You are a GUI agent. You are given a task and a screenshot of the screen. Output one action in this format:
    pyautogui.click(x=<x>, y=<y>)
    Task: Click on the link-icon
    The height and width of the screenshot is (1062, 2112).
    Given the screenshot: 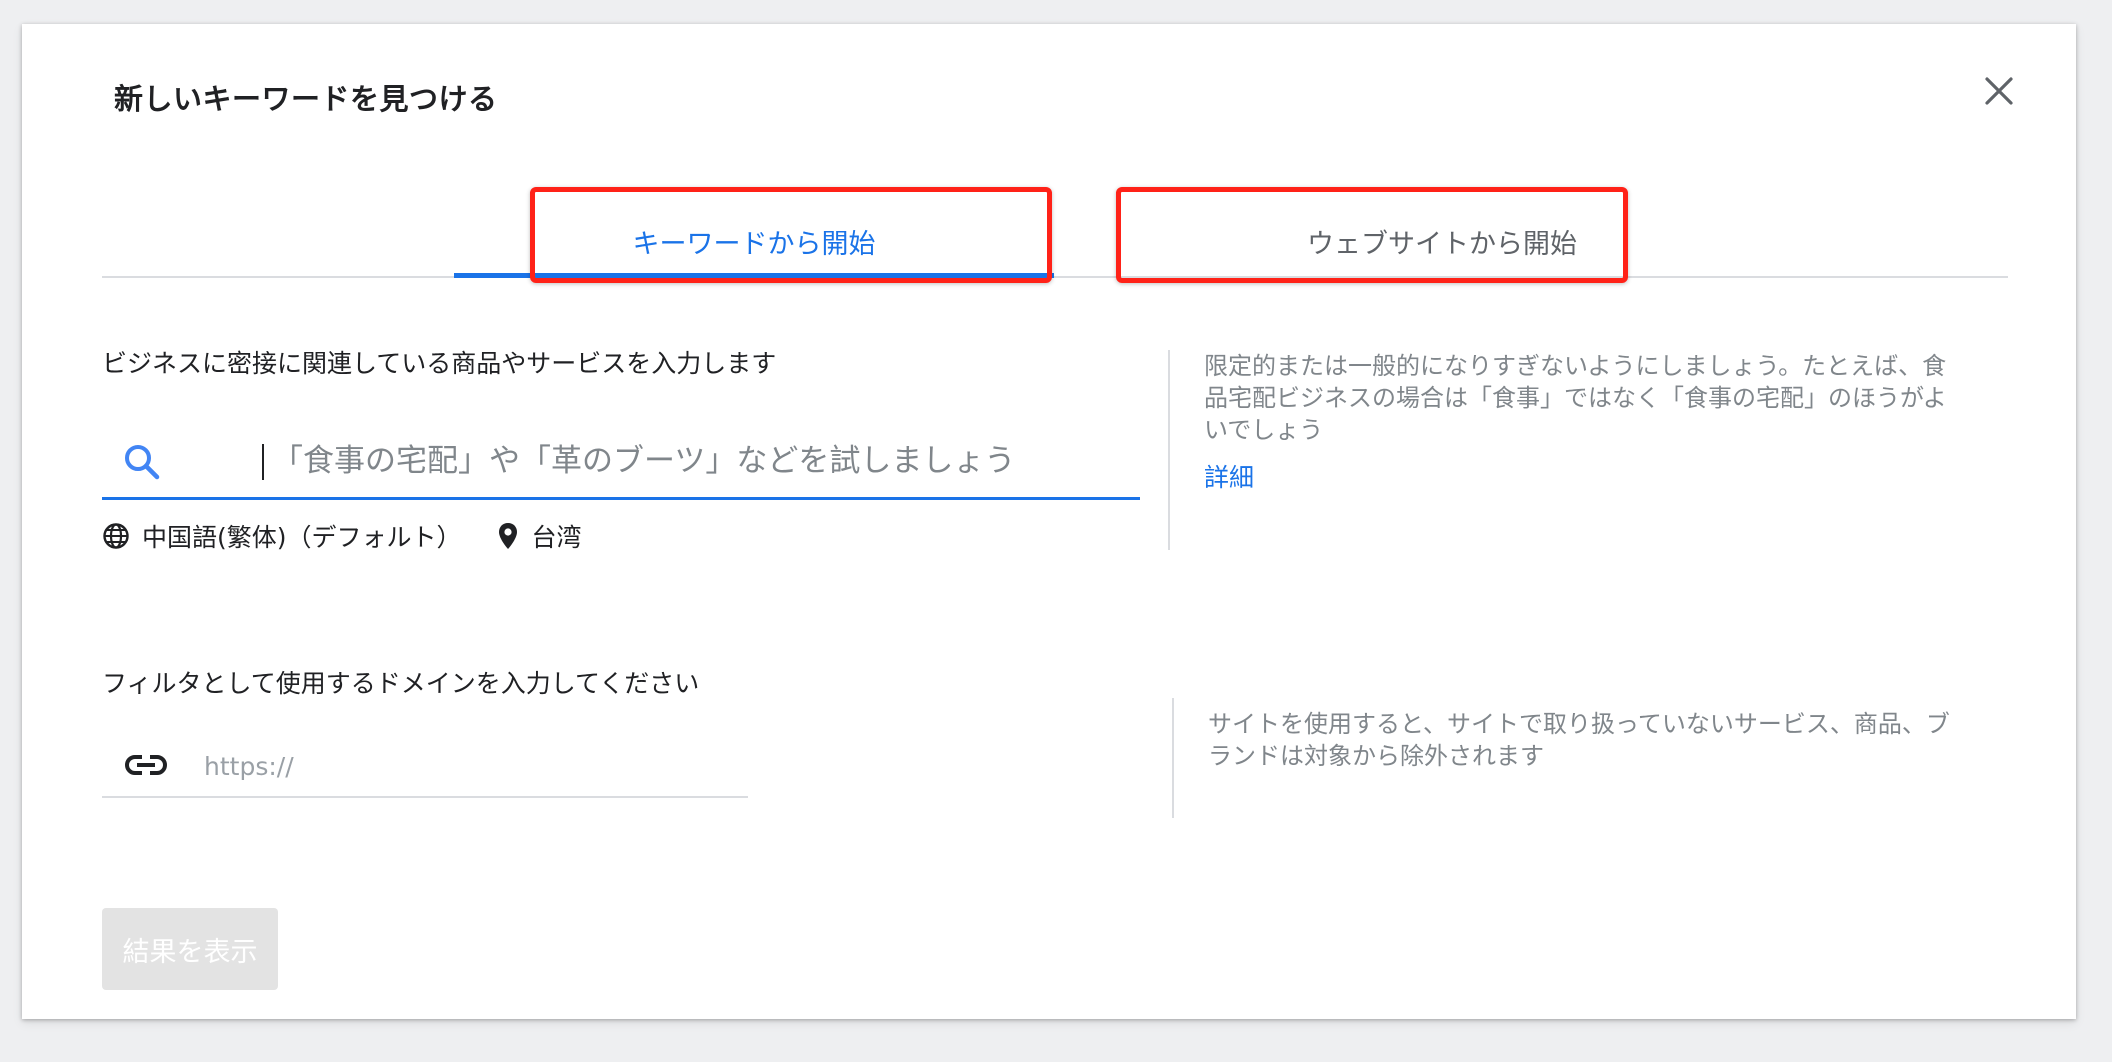 What is the action you would take?
    pyautogui.click(x=146, y=767)
    